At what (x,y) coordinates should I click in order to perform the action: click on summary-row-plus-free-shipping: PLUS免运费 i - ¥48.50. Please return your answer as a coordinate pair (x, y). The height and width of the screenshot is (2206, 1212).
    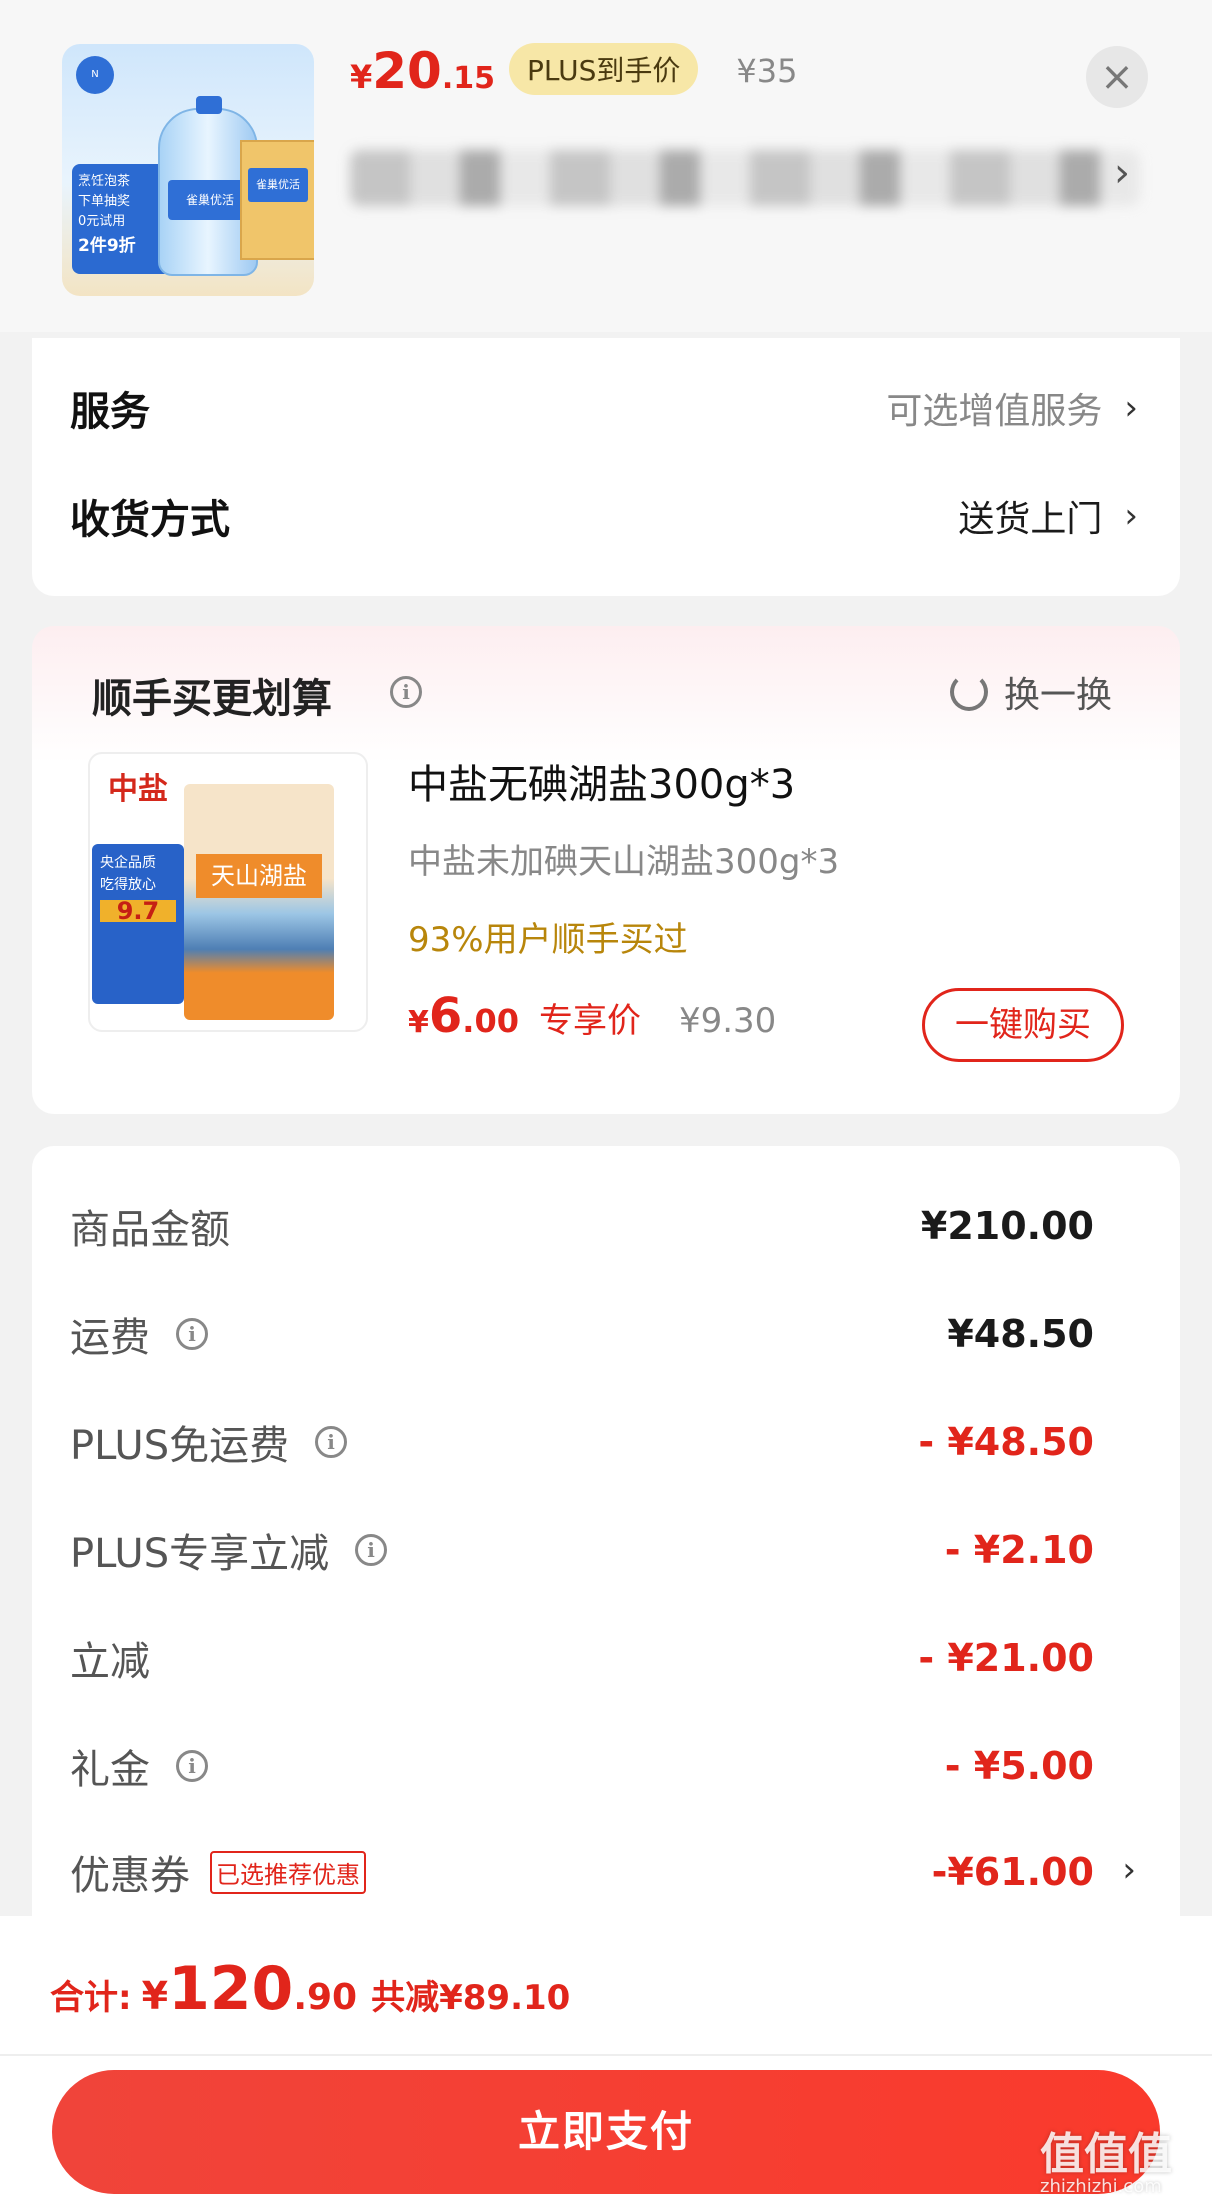
    Looking at the image, I should click on (582, 1442).